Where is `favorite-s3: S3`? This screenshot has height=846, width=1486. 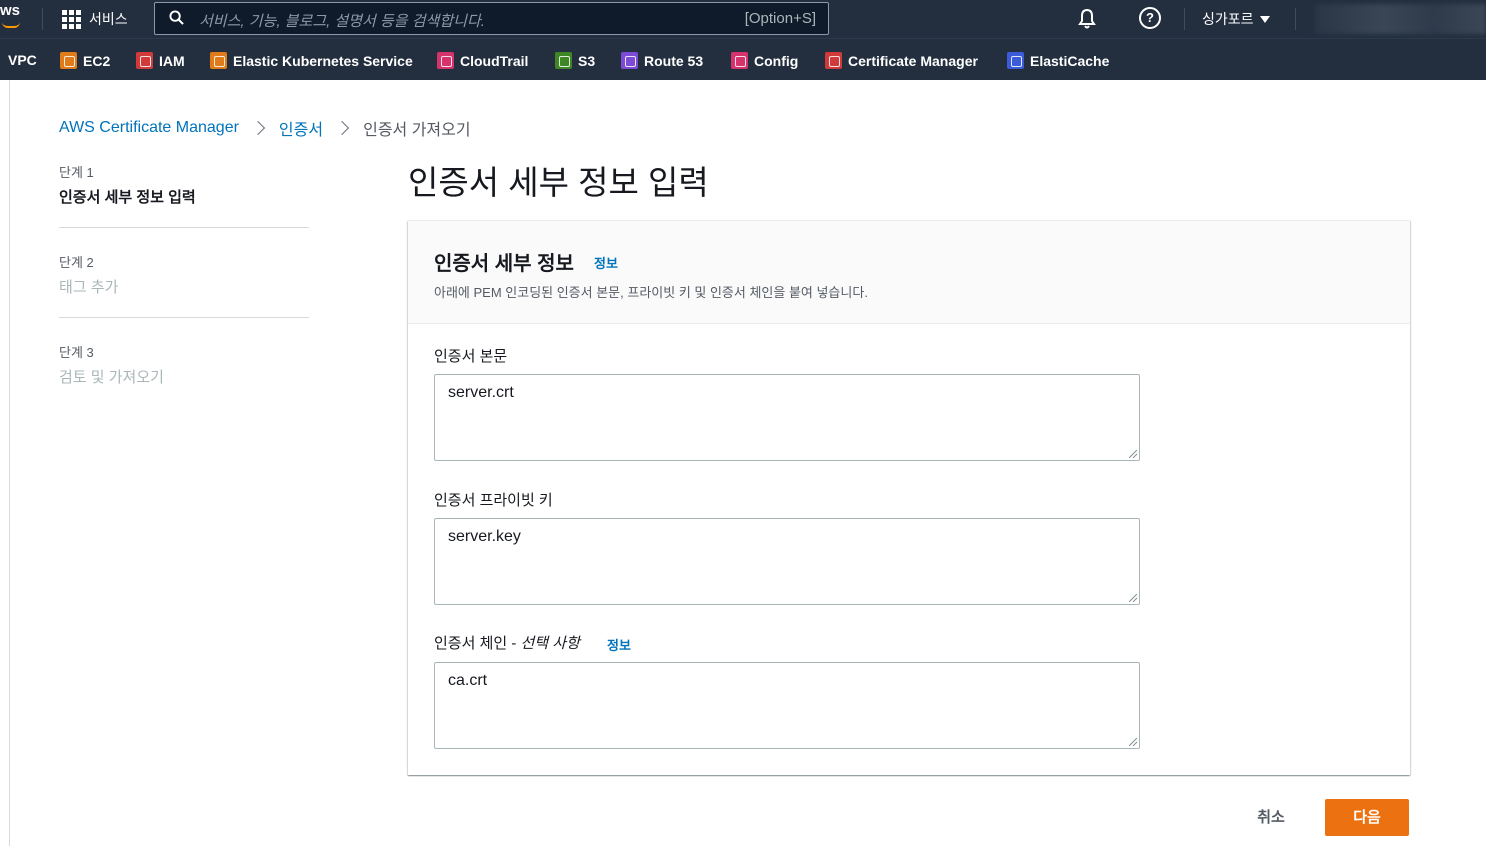 favorite-s3: S3 is located at coordinates (575, 60).